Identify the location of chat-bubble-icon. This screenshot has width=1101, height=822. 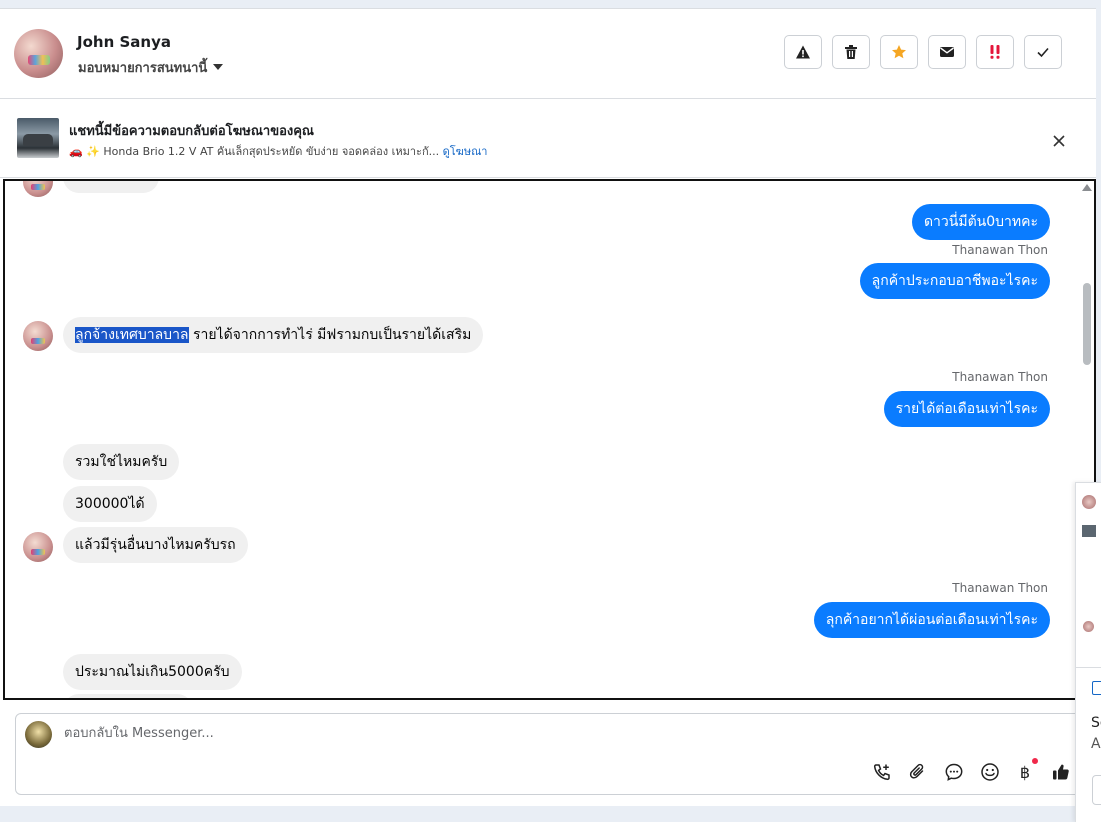
(954, 772).